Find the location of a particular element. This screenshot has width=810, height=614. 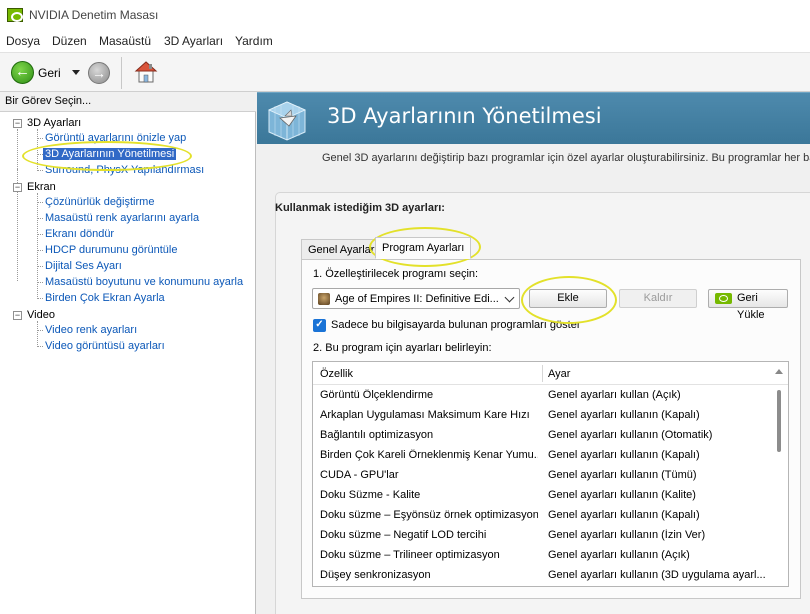

setting-cell: Genel ayarları kullanın (Kalite) is located at coordinates (657, 495).